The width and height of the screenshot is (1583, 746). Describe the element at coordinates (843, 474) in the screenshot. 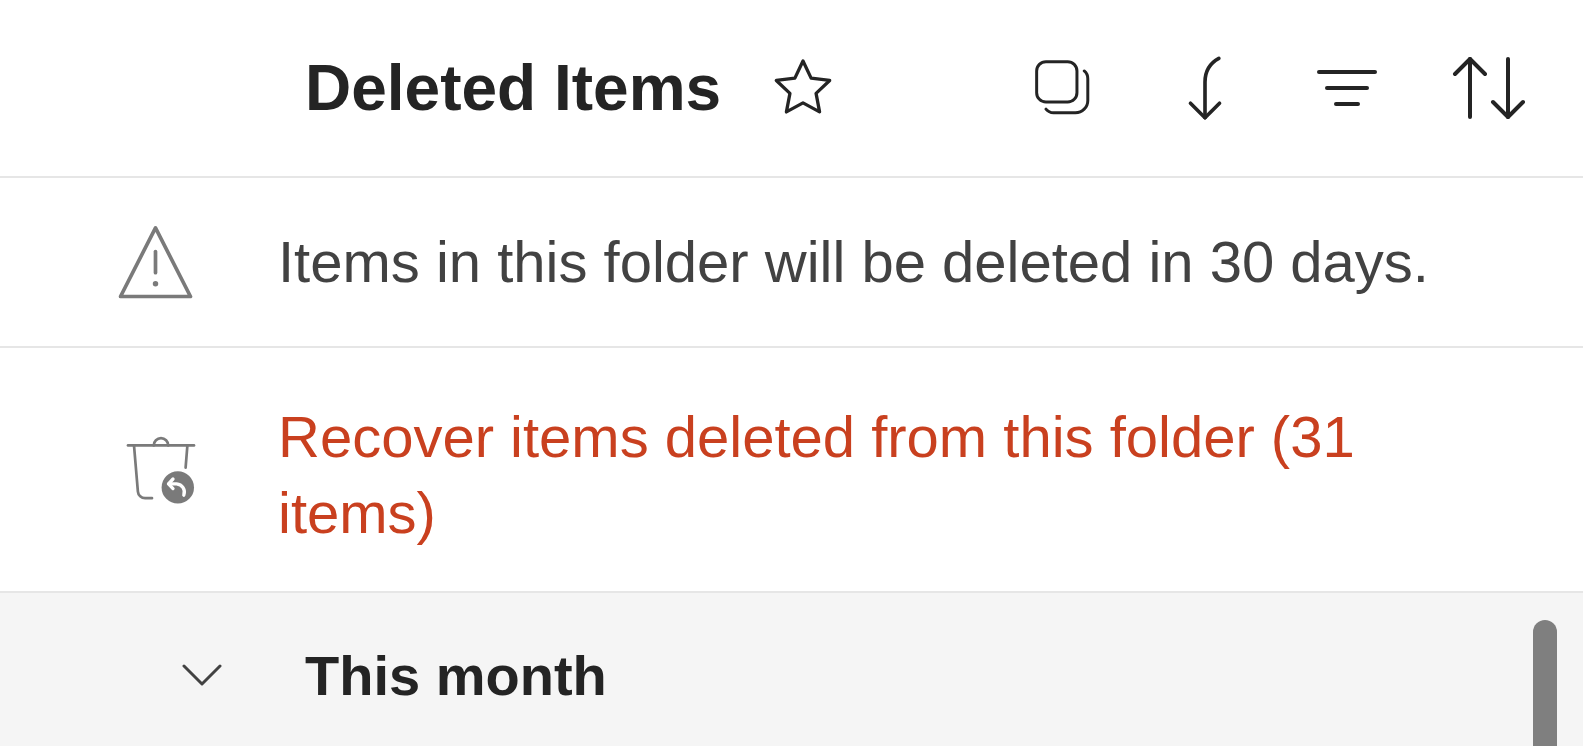

I see `recover-link: Recover items deleted from this folder (31 items)` at that location.